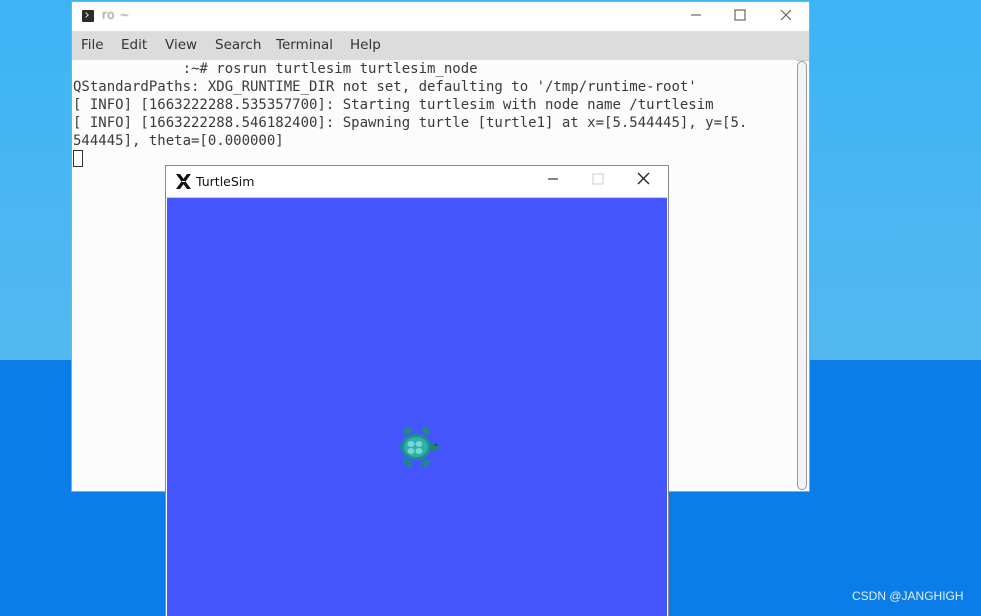  What do you see at coordinates (417, 182) in the screenshot?
I see `turtlesim-titlebar: TurtleSim` at bounding box center [417, 182].